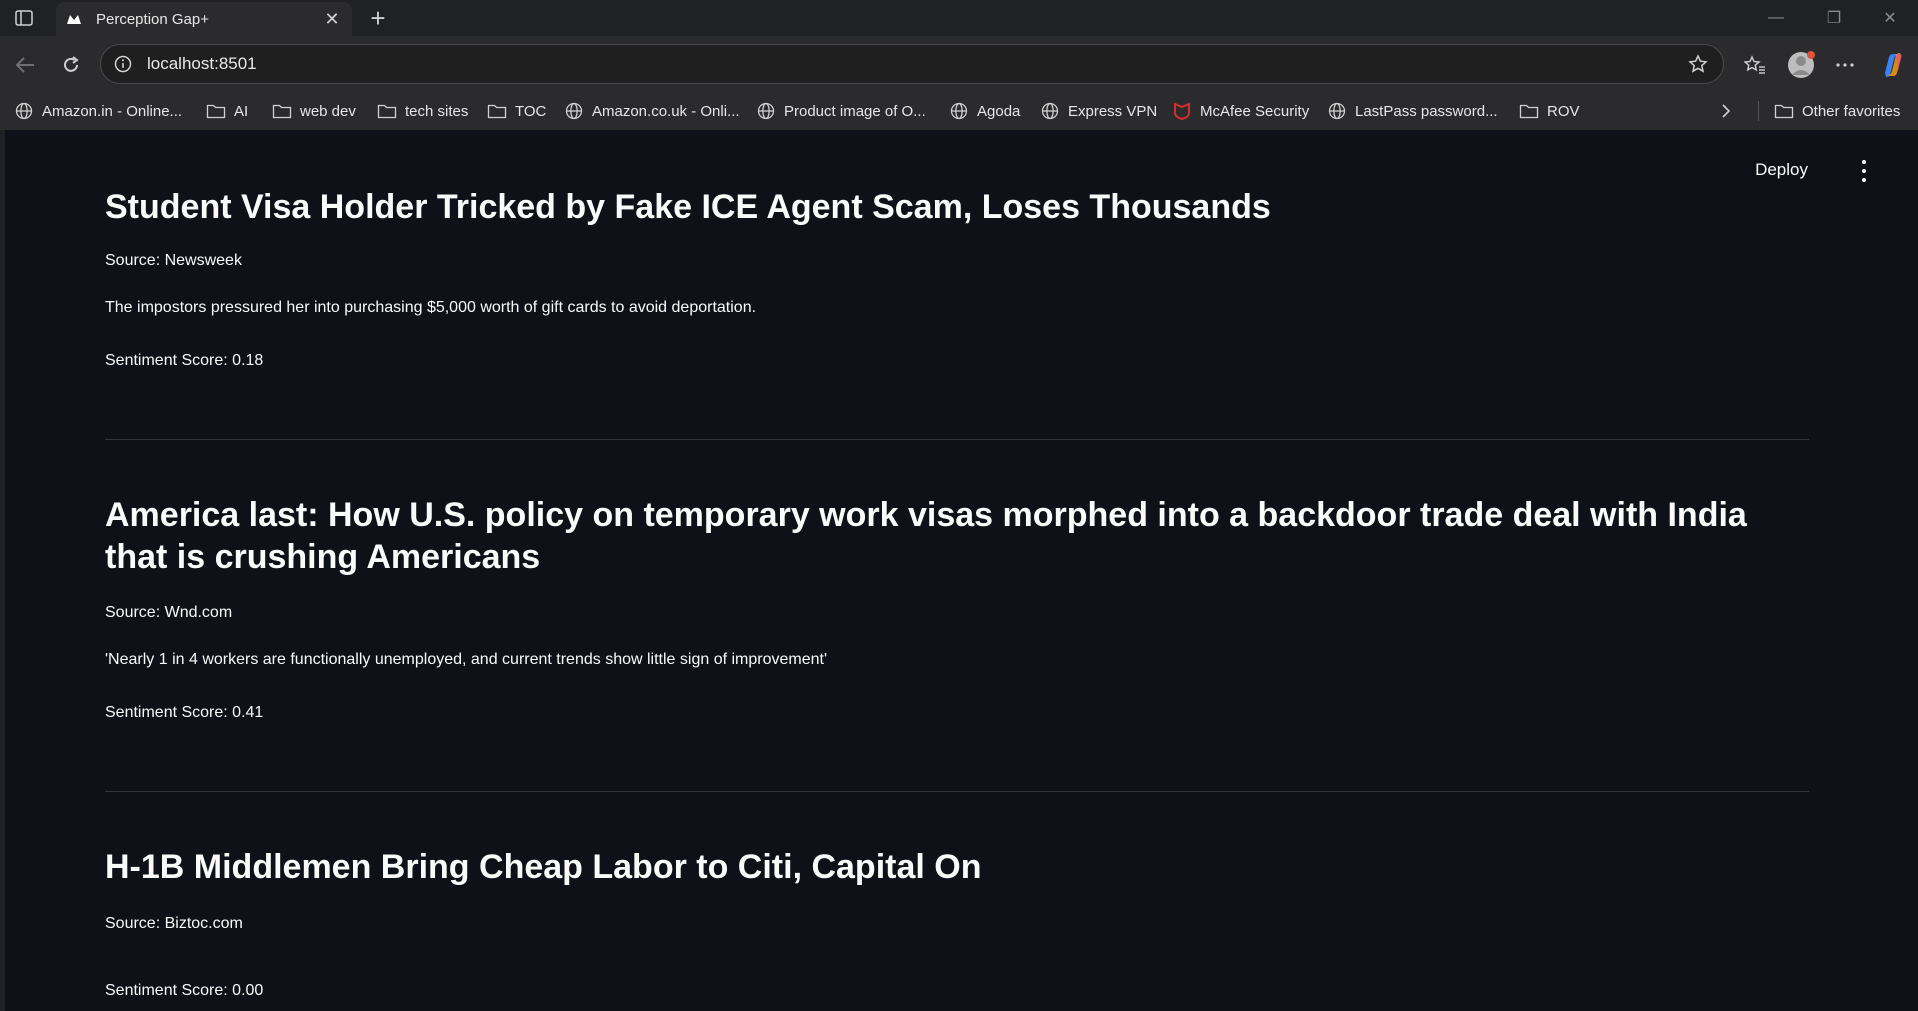 This screenshot has width=1918, height=1011. What do you see at coordinates (999, 111) in the screenshot?
I see `bookmark-label: Agoda` at bounding box center [999, 111].